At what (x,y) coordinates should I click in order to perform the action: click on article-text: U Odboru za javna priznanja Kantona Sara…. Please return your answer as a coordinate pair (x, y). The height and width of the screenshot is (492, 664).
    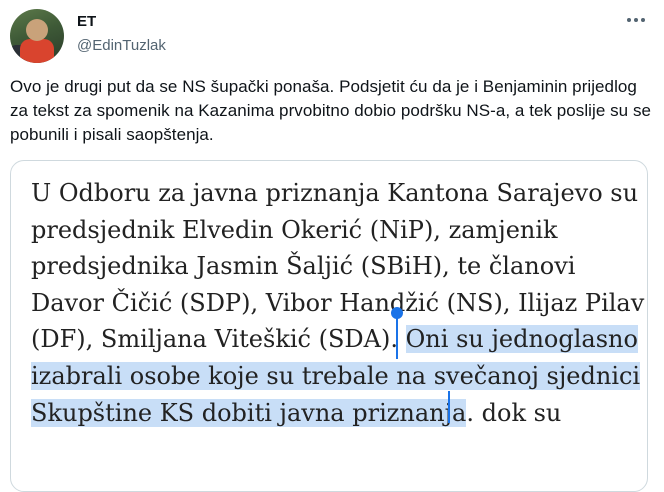
    Looking at the image, I should click on (335, 193).